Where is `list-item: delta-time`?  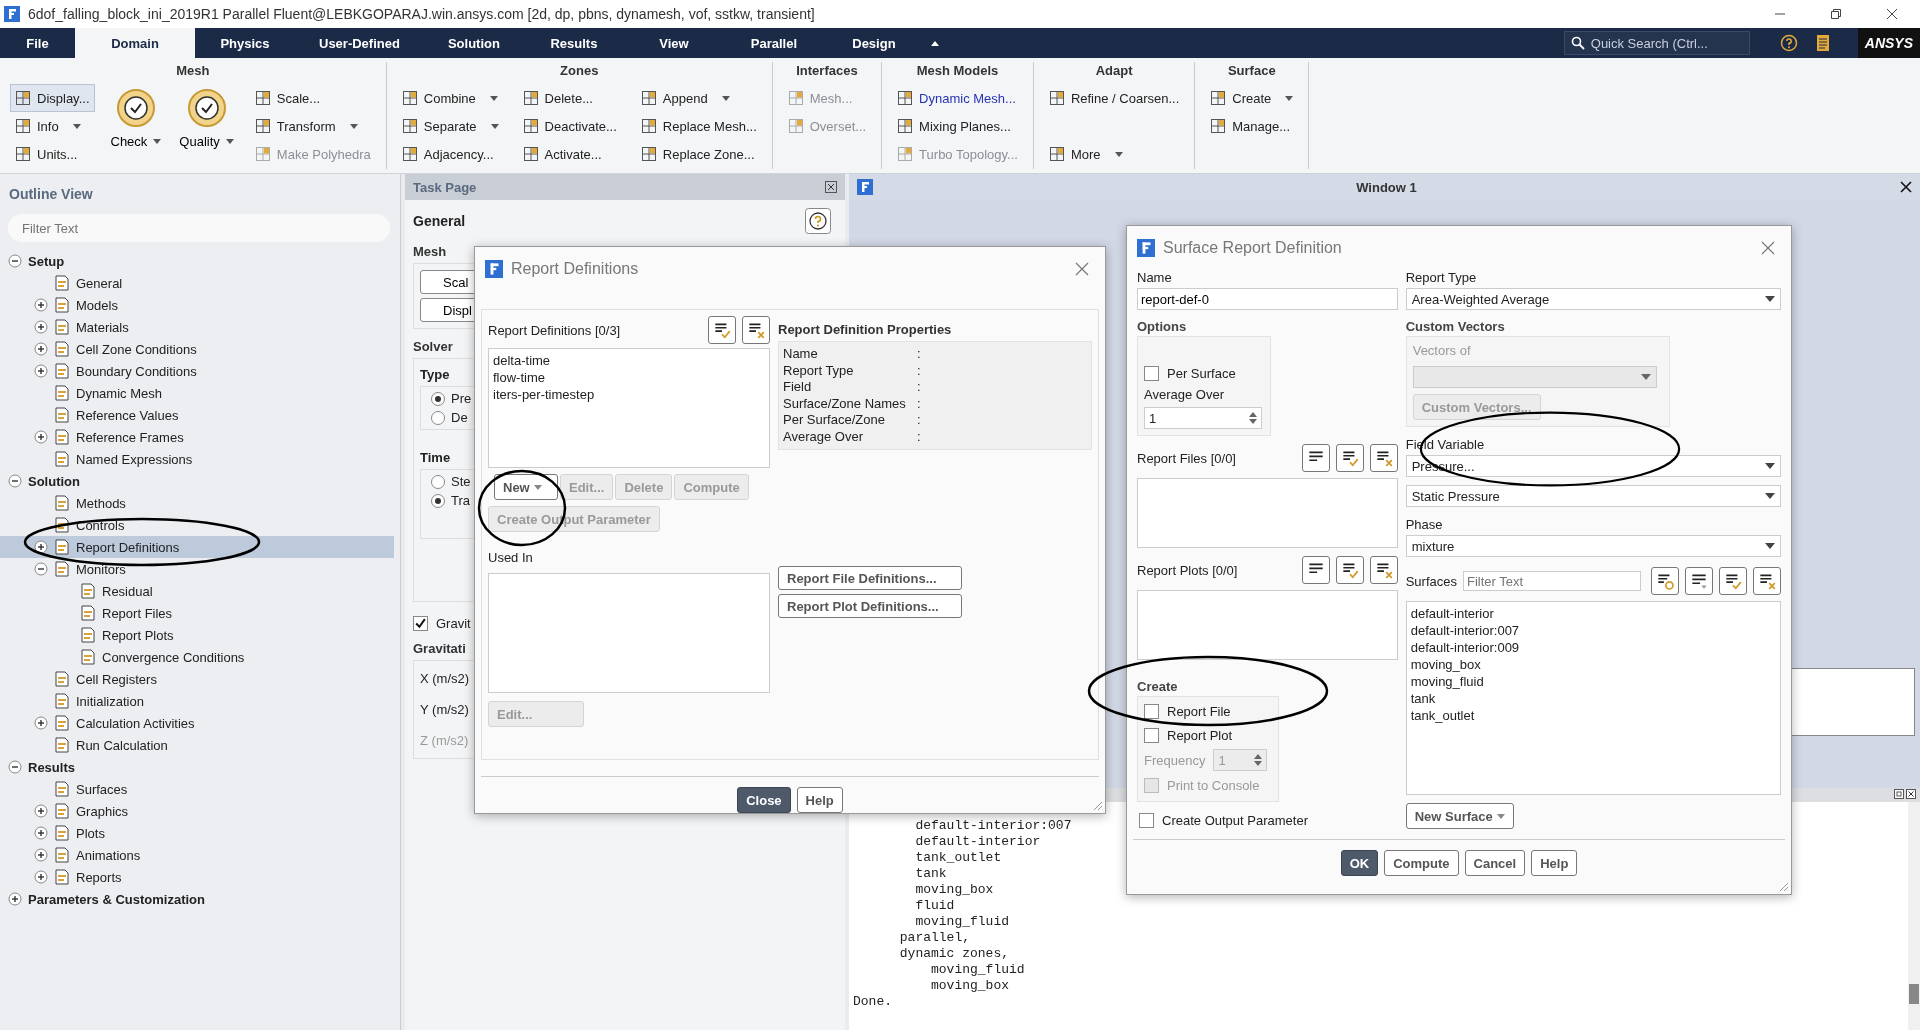 list-item: delta-time is located at coordinates (522, 360).